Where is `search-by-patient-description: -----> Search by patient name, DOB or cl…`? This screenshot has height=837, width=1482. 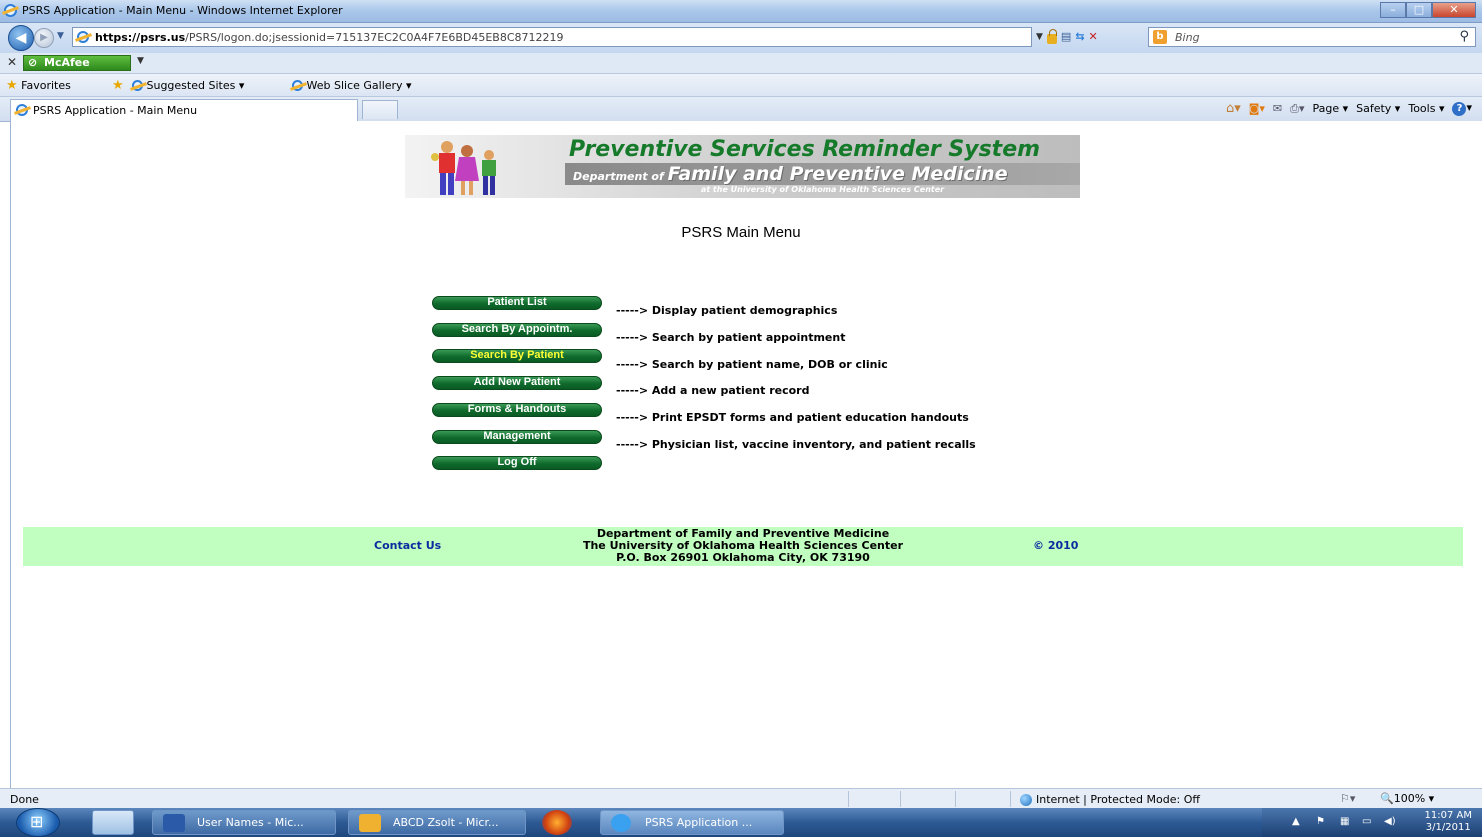 search-by-patient-description: -----> Search by patient name, DOB or cl… is located at coordinates (752, 364).